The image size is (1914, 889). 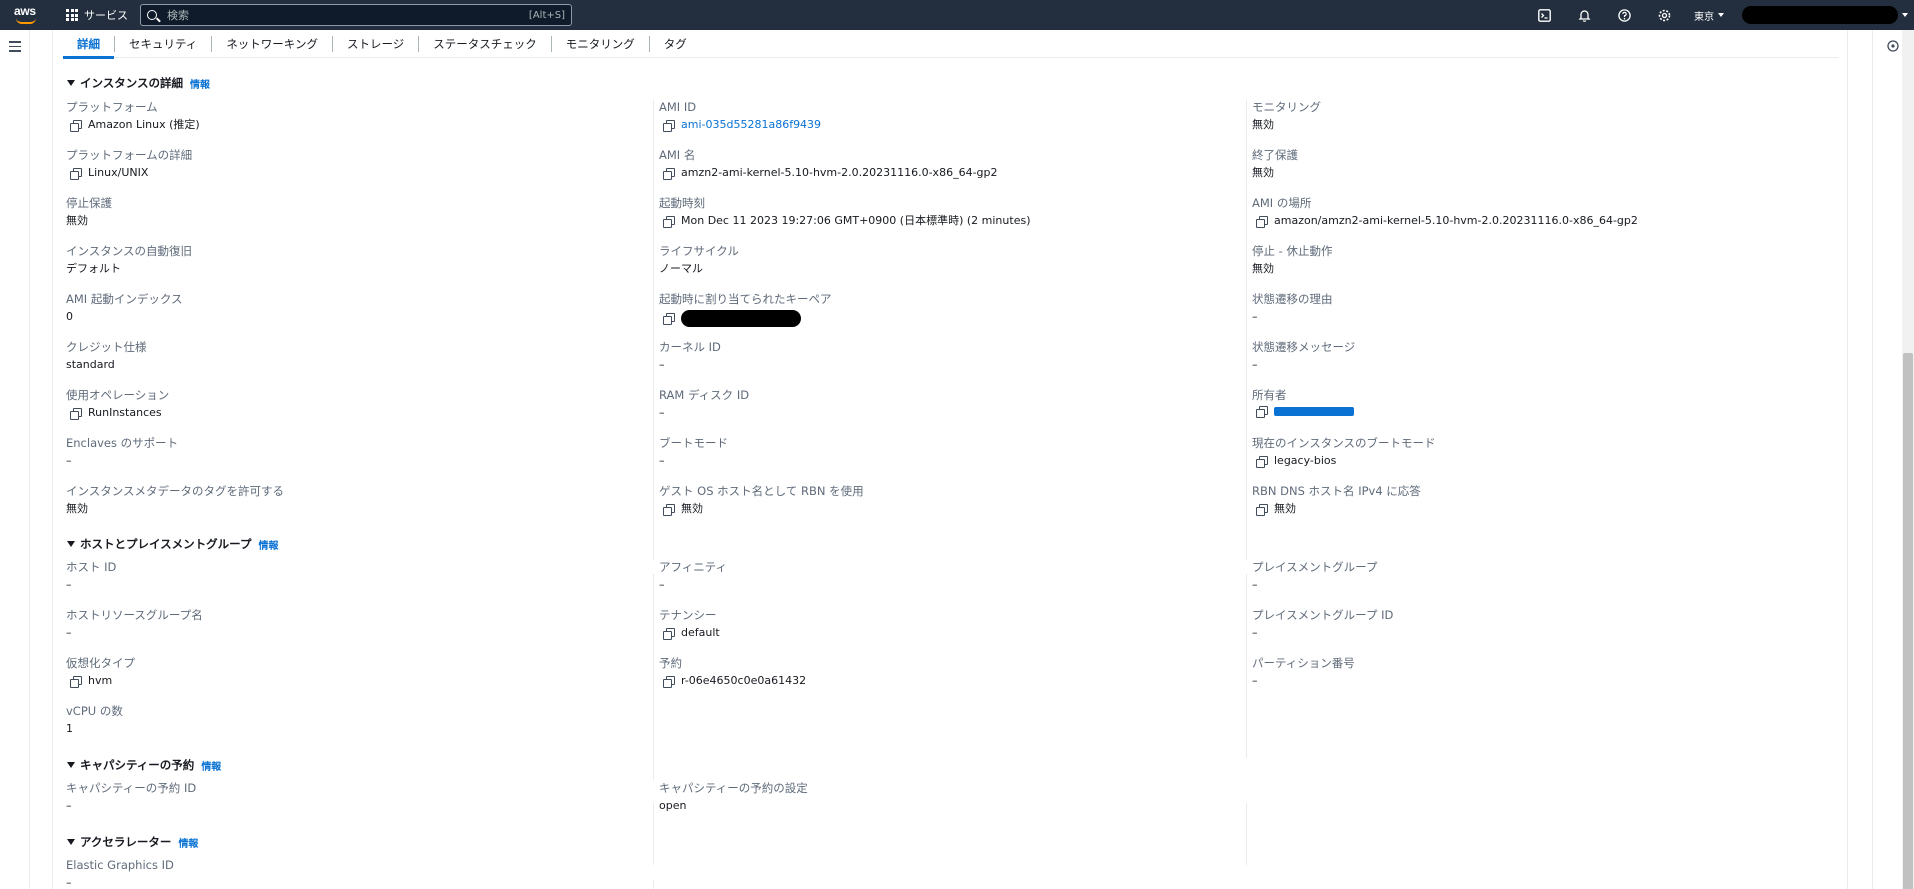 I want to click on state-reason-field: 状態遷移の理由 –, so click(x=1292, y=308).